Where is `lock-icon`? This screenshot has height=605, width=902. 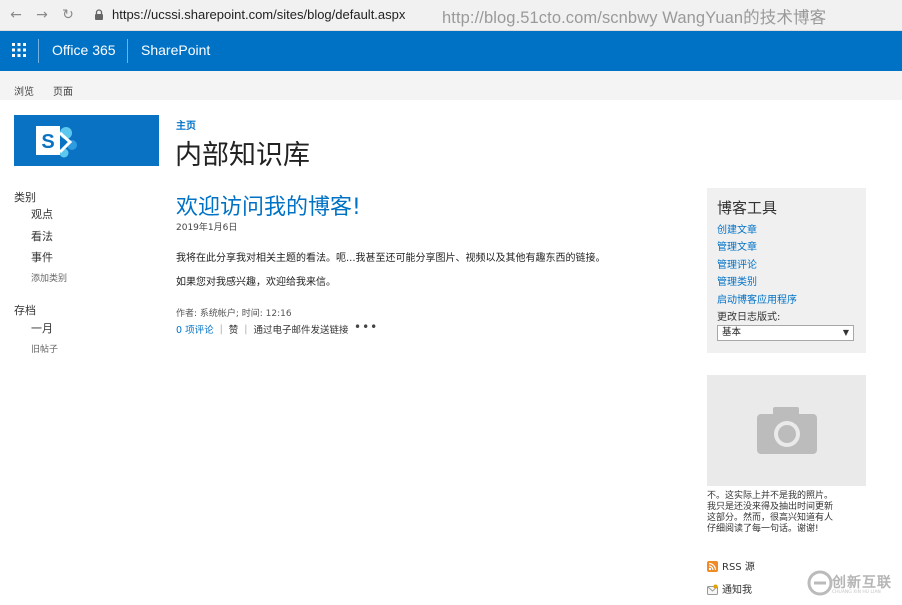
lock-icon is located at coordinates (99, 14).